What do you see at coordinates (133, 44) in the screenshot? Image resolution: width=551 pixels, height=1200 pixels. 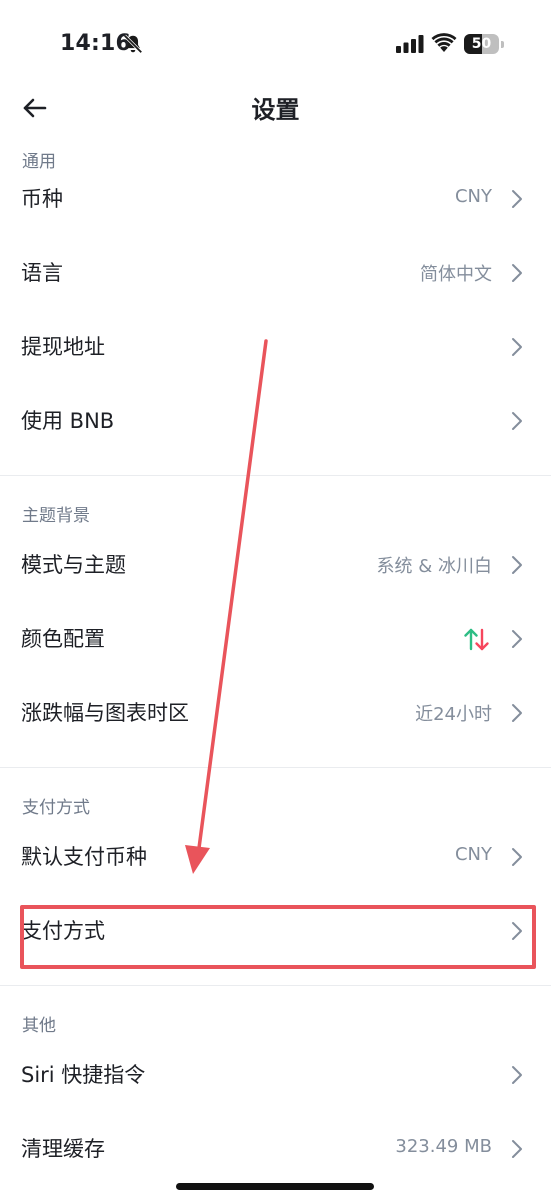 I see `bell-slash-icon` at bounding box center [133, 44].